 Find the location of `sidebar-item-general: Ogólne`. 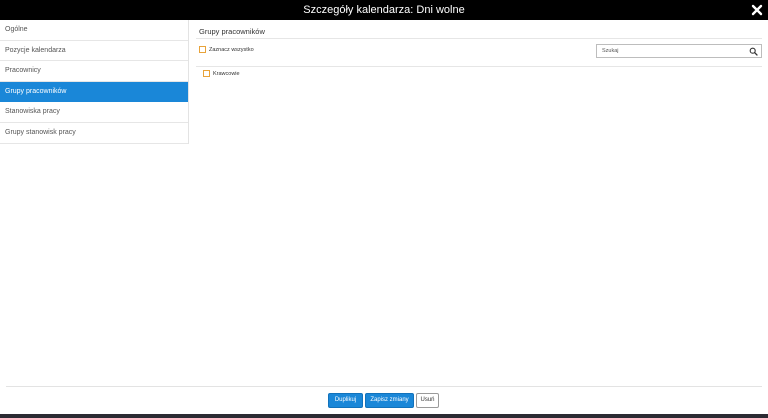

sidebar-item-general: Ogólne is located at coordinates (94, 30).